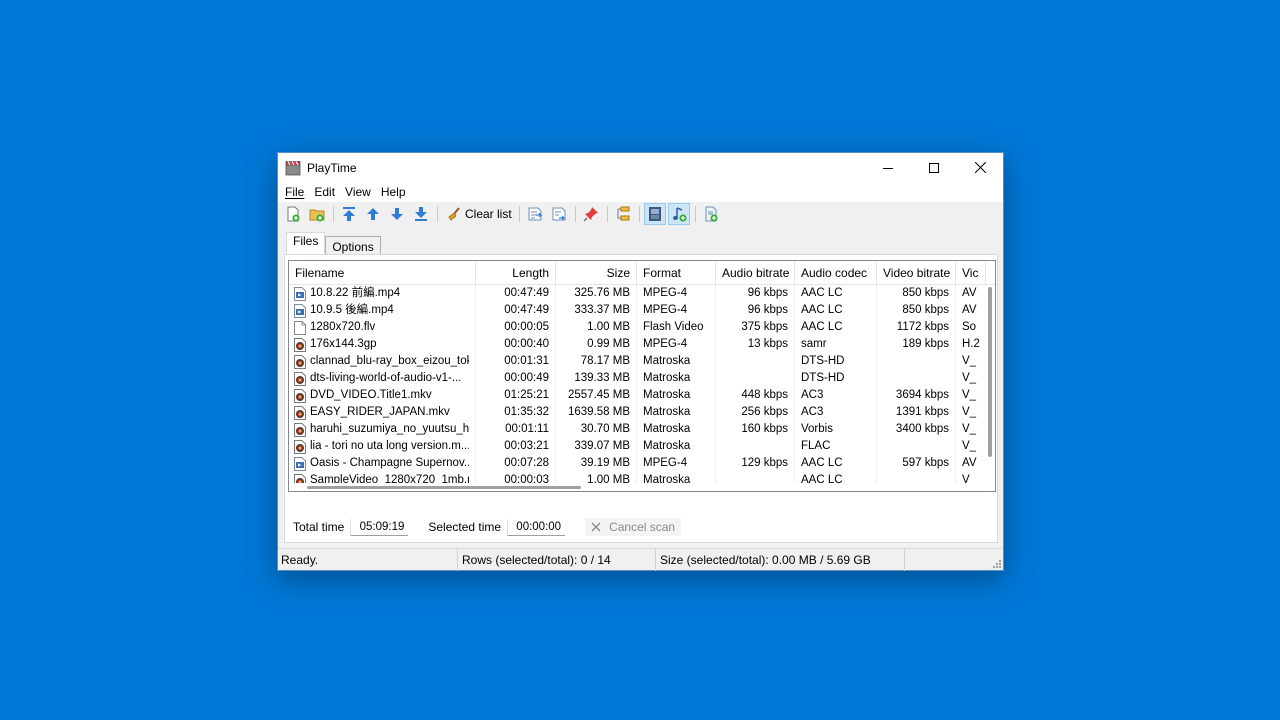 Image resolution: width=1280 pixels, height=720 pixels. Describe the element at coordinates (596, 527) in the screenshot. I see `close-icon` at that location.